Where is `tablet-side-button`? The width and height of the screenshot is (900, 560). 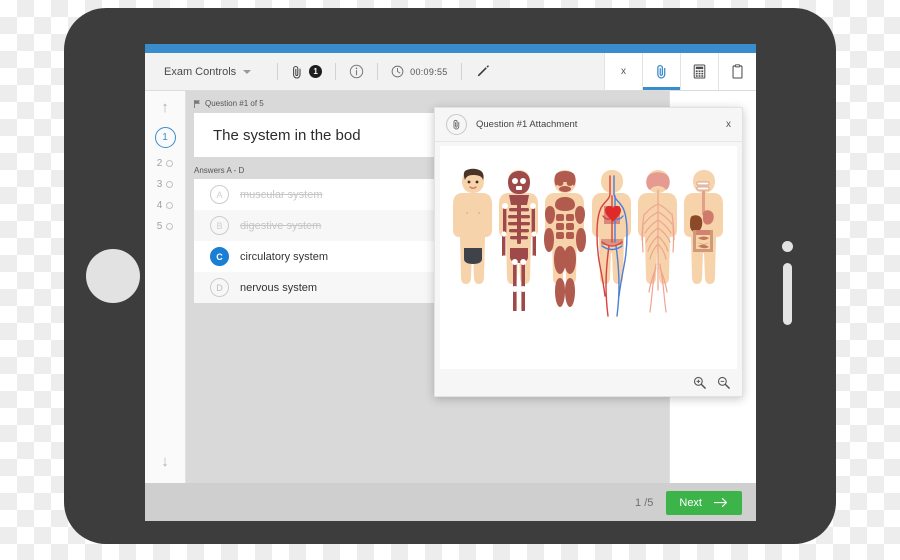 tablet-side-button is located at coordinates (787, 294).